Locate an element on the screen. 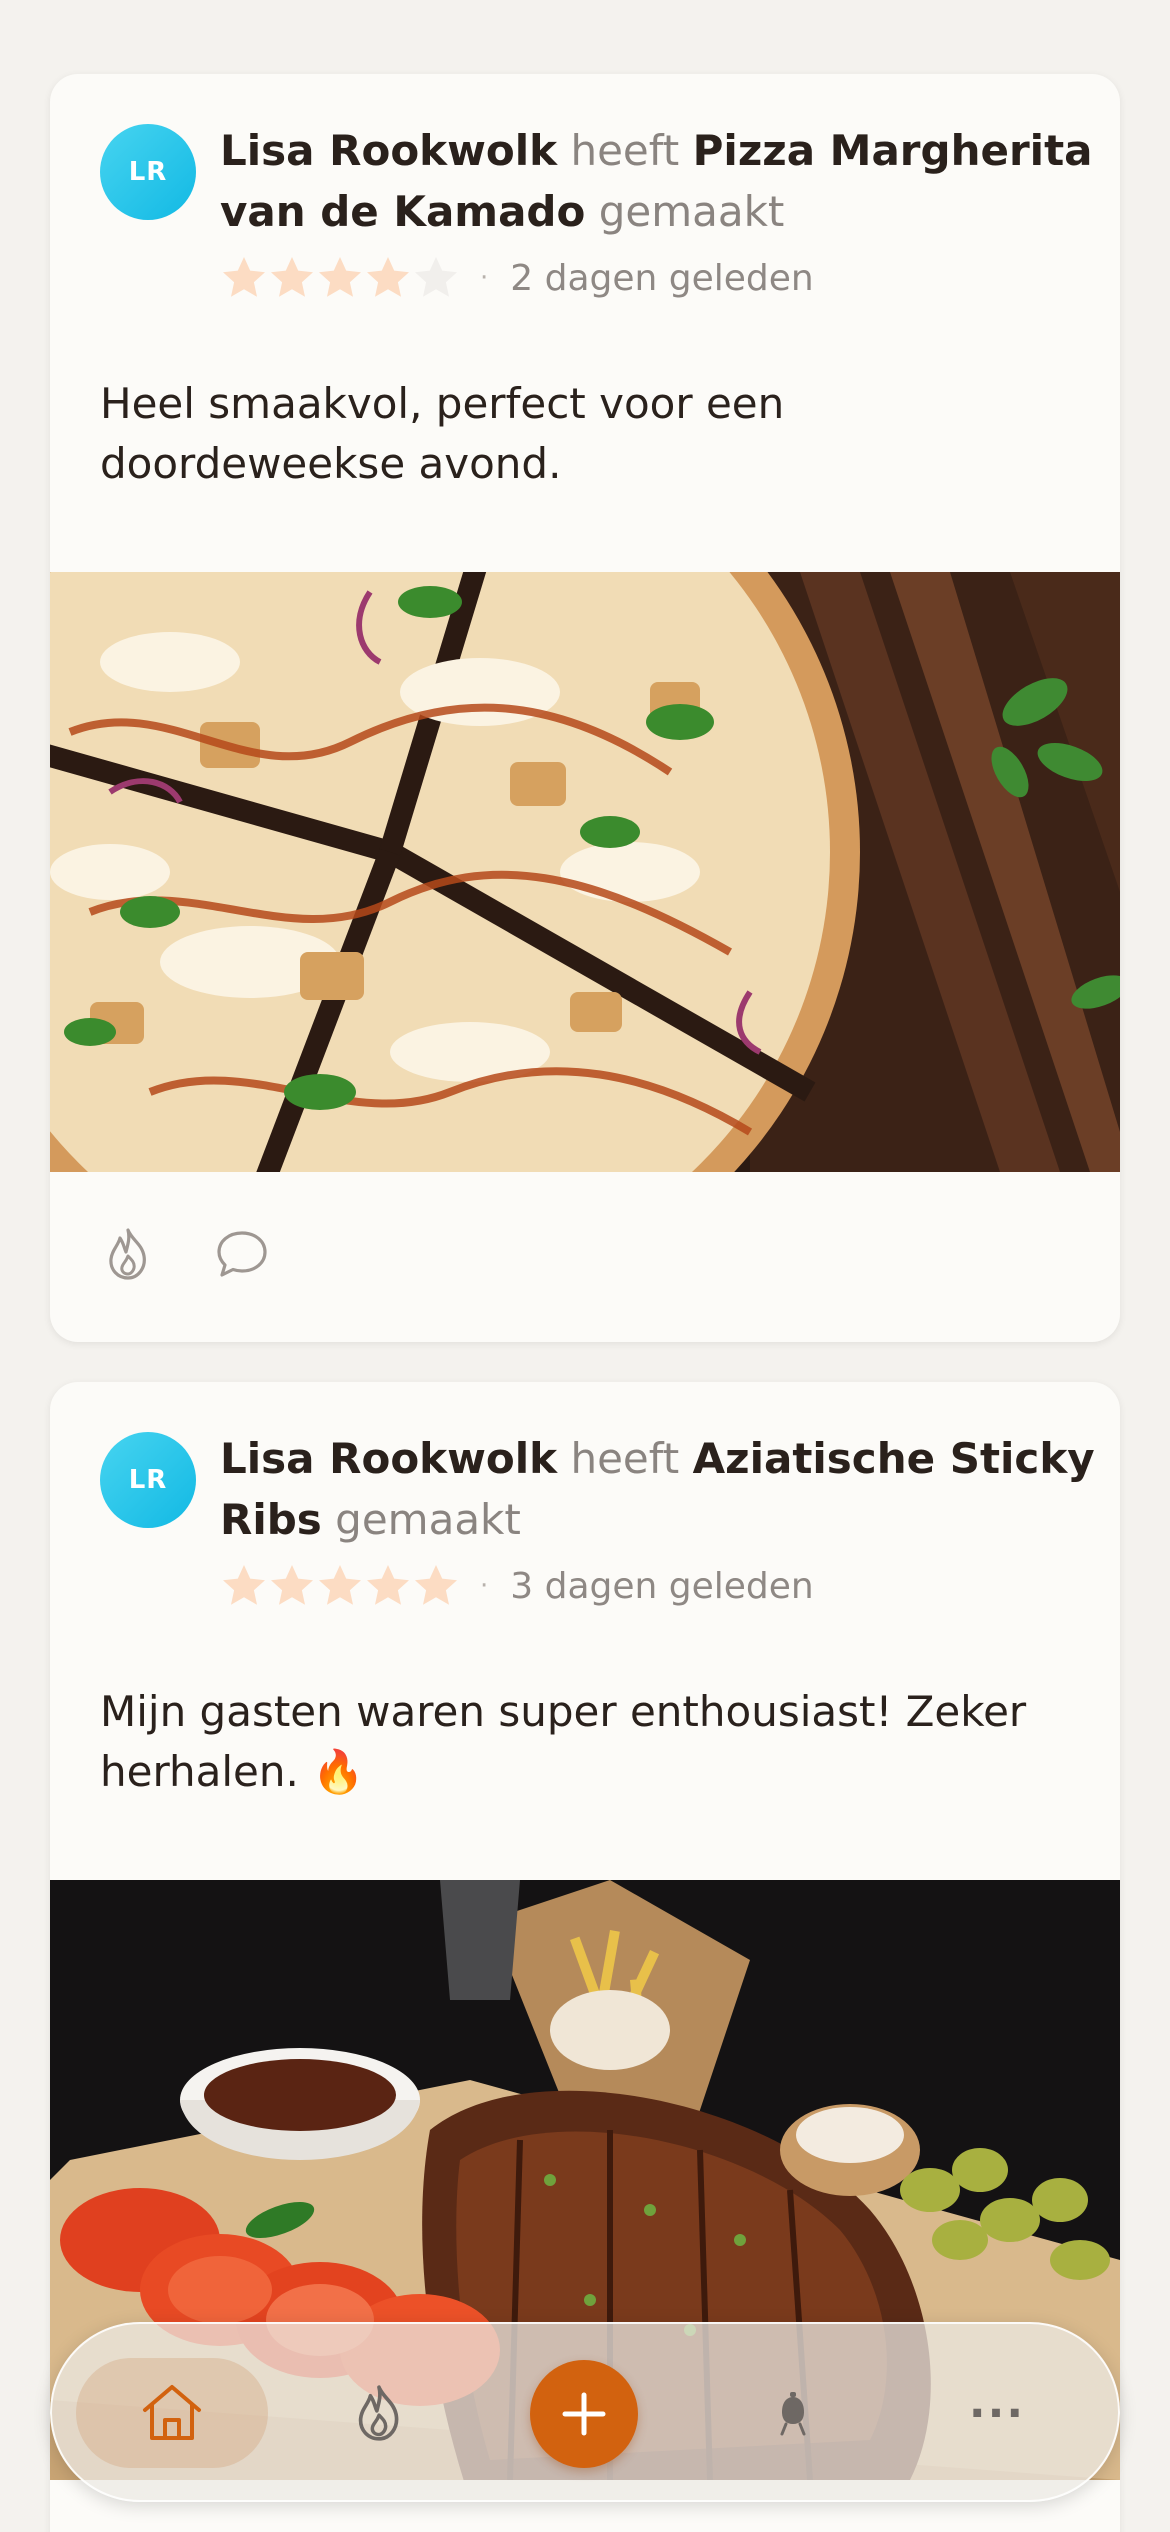 The image size is (1170, 2532). speech-bubble-icon is located at coordinates (242, 1254).